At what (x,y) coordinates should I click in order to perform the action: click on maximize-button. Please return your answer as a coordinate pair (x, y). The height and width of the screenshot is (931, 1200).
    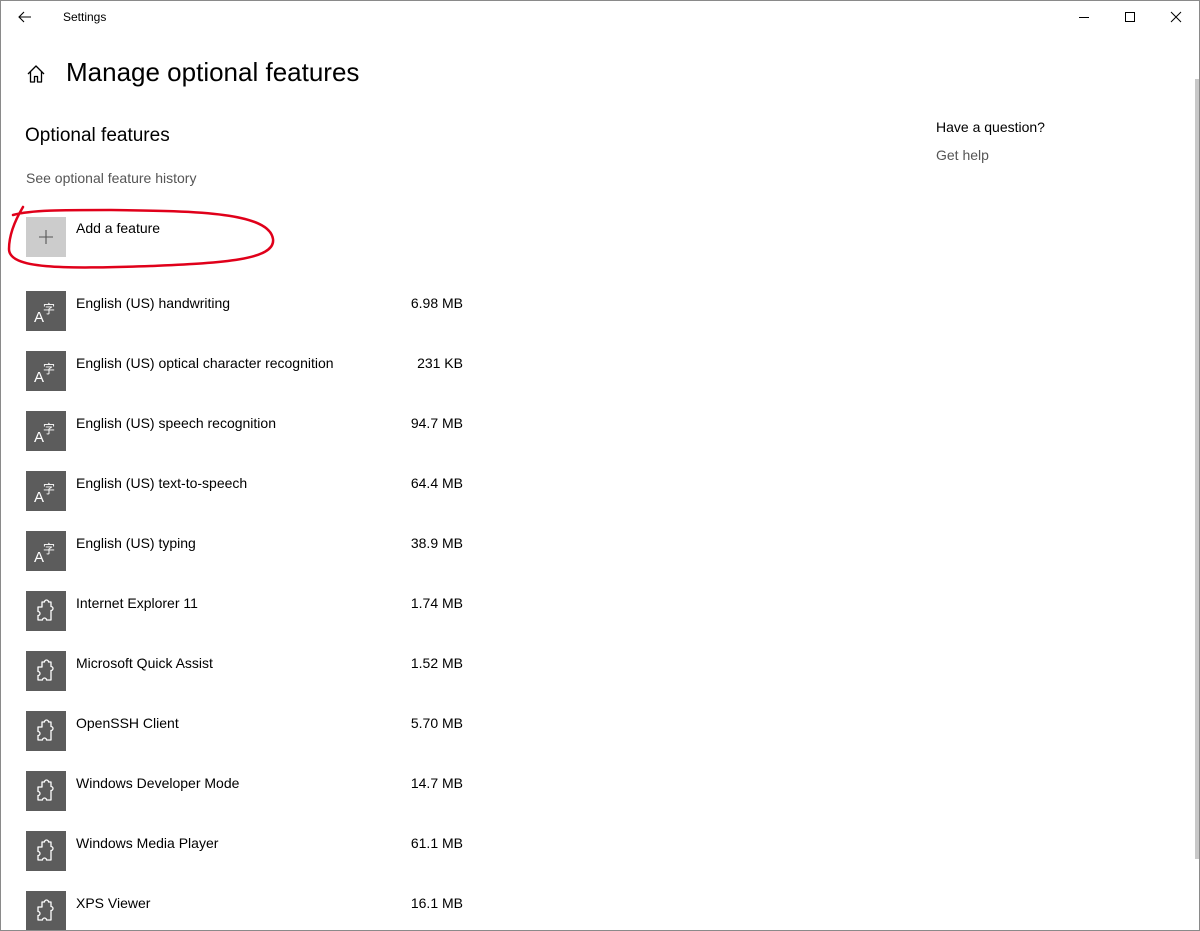
    Looking at the image, I should click on (1130, 17).